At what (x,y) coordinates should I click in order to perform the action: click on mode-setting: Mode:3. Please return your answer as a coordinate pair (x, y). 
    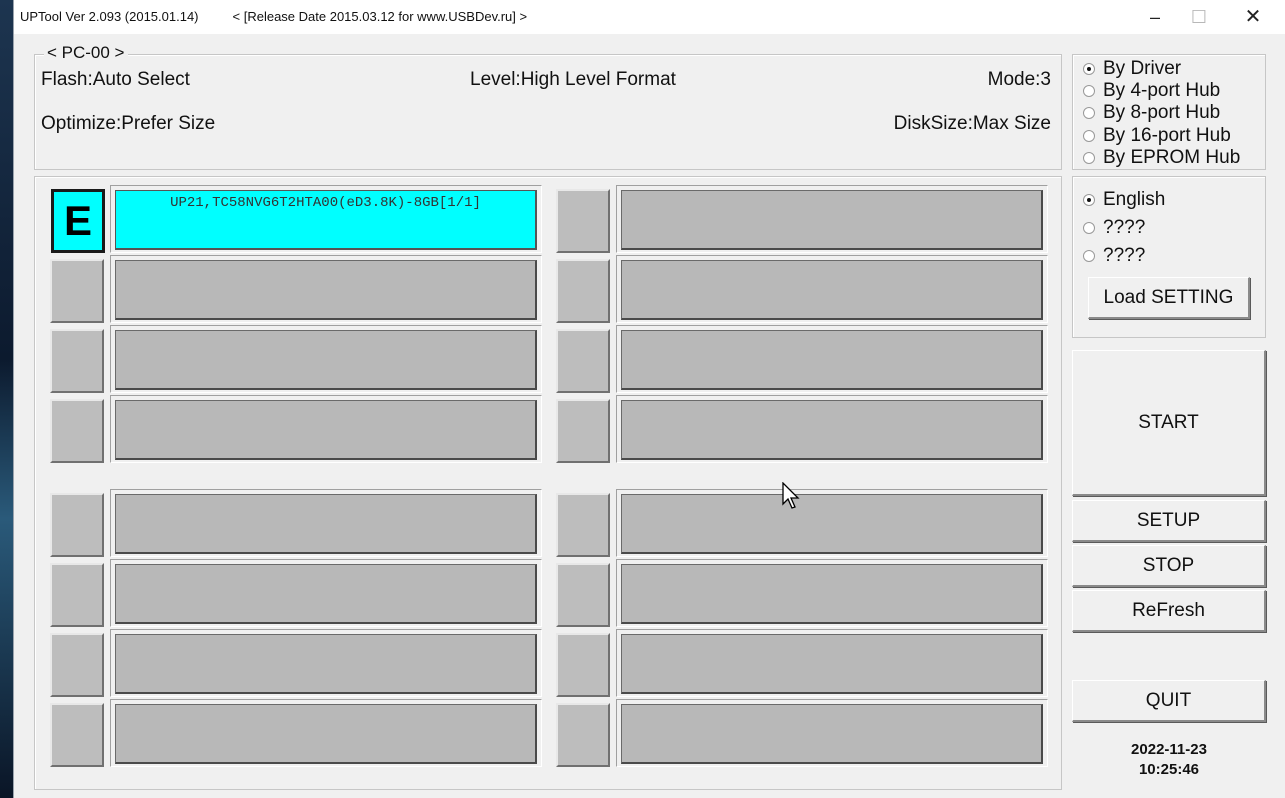
    Looking at the image, I should click on (1019, 79).